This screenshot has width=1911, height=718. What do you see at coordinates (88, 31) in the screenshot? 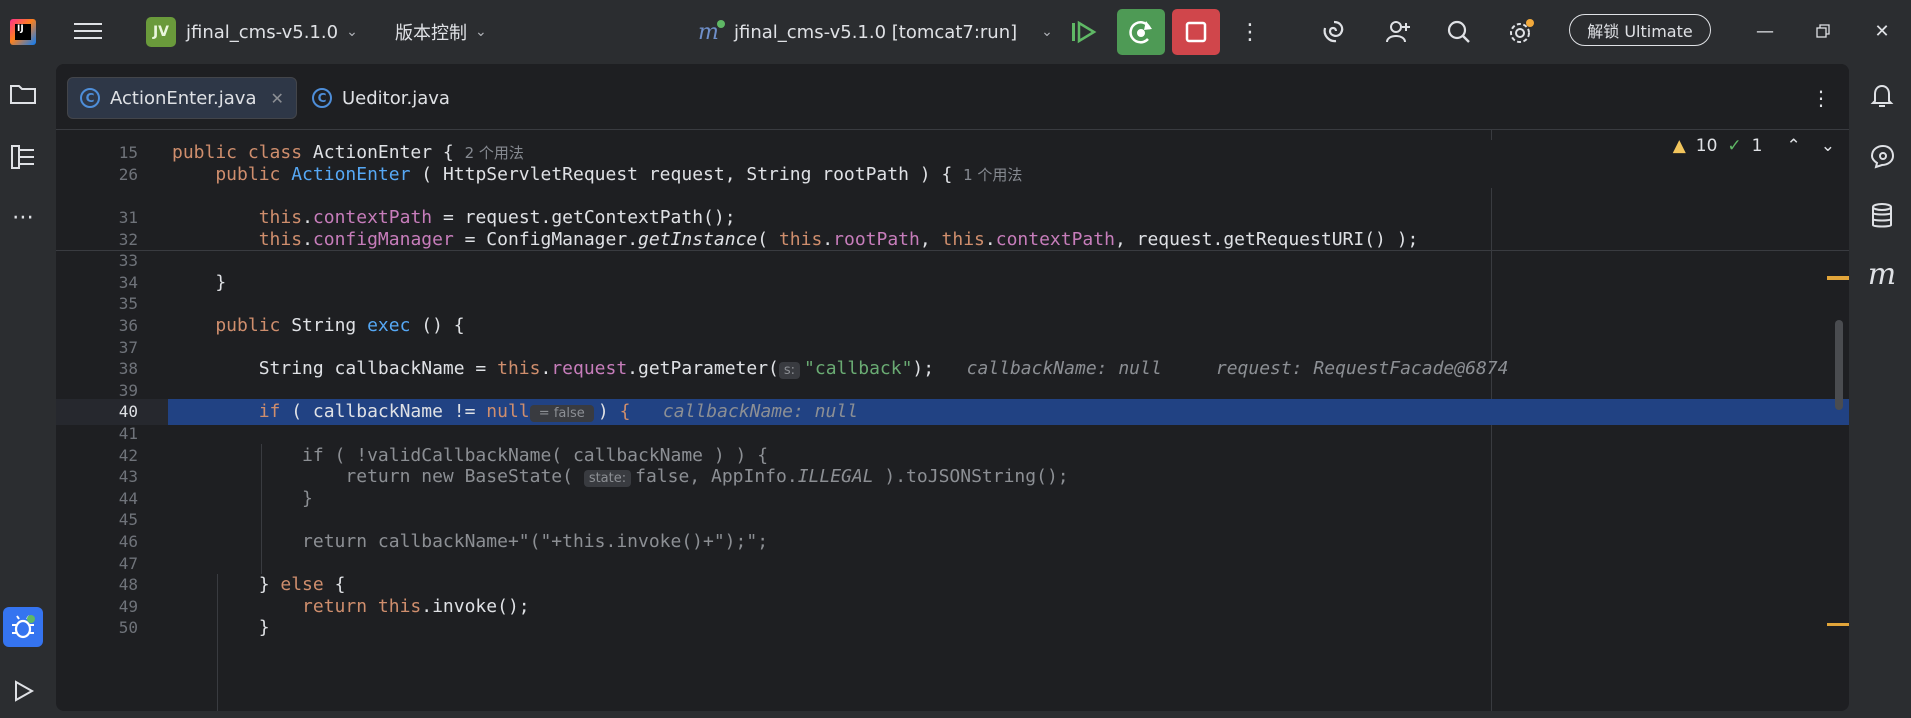
I see `main-menu-icon` at bounding box center [88, 31].